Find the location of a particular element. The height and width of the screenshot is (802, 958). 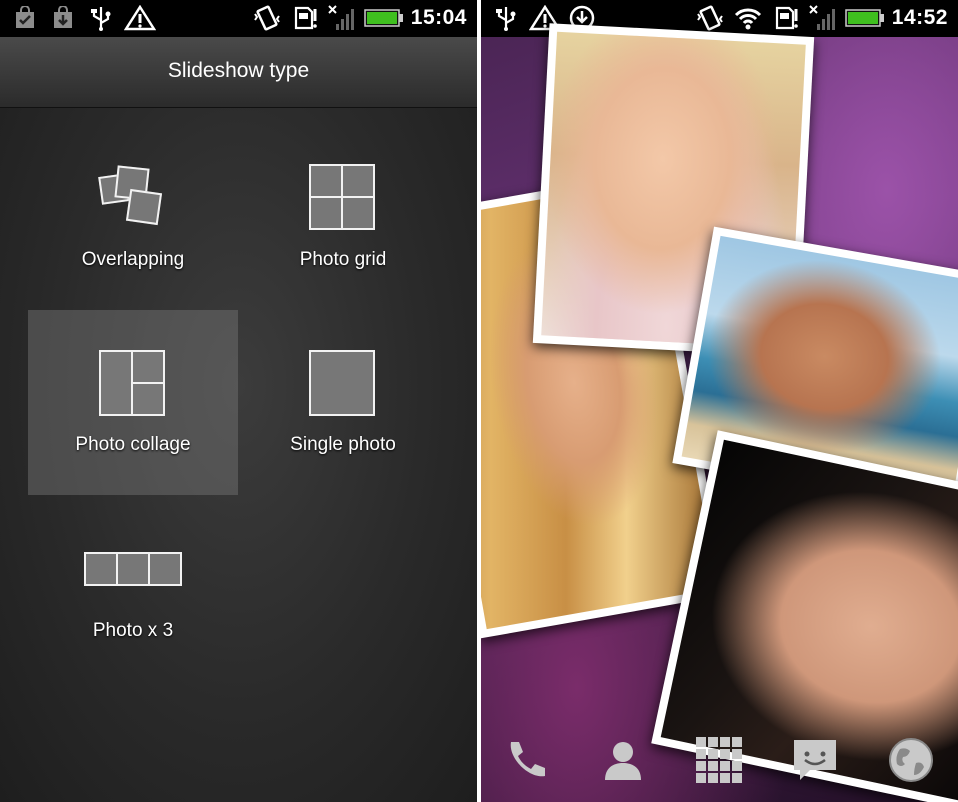

option-photo-x3: Photo x 3 is located at coordinates (133, 588).